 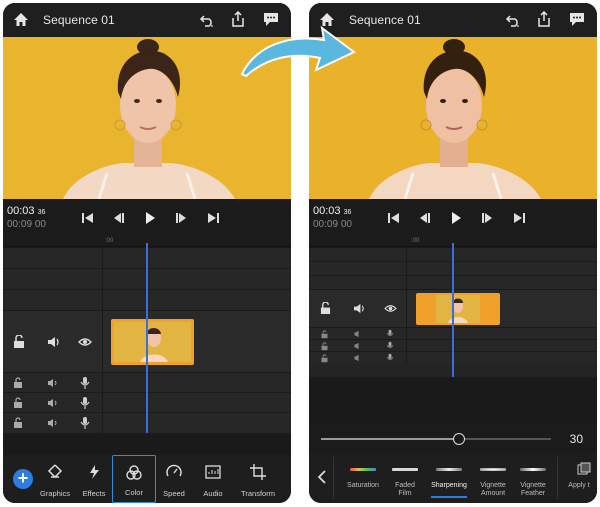 What do you see at coordinates (459, 439) in the screenshot?
I see `slider-thumb` at bounding box center [459, 439].